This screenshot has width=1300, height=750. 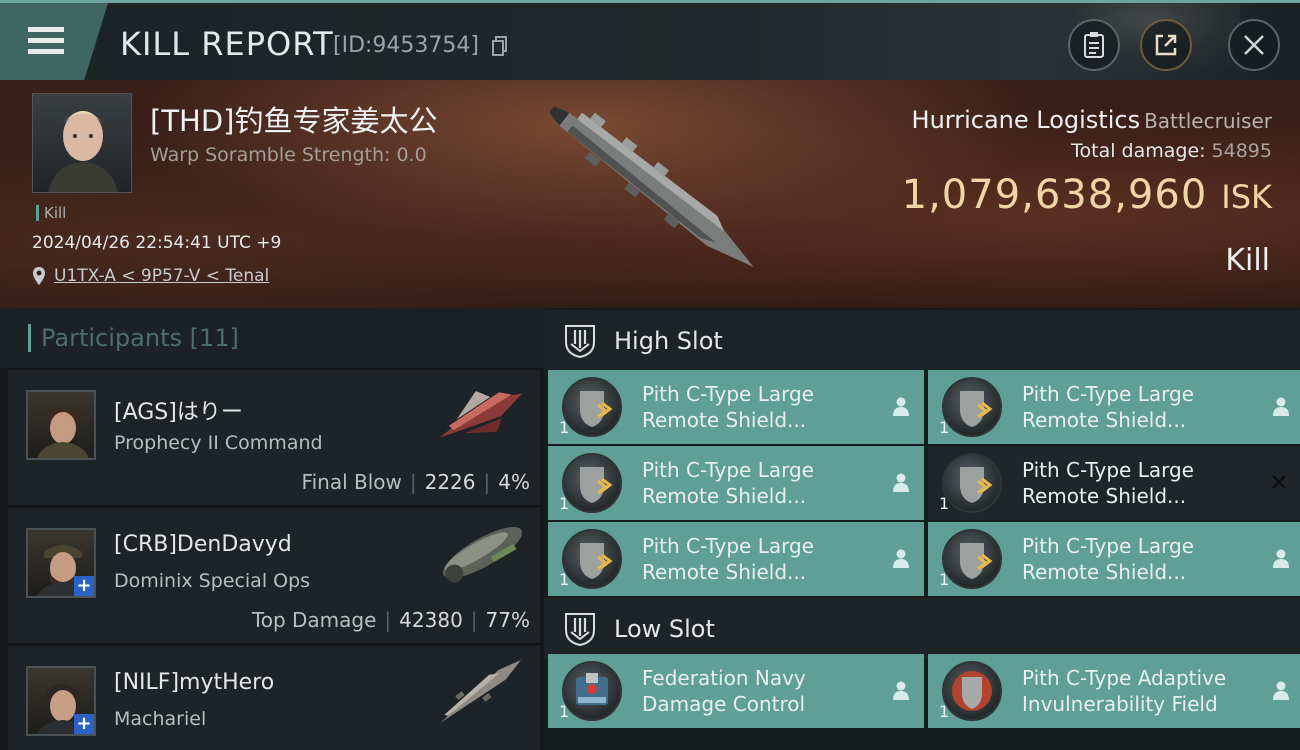 I want to click on low-slot-title: Low Slot, so click(x=664, y=629).